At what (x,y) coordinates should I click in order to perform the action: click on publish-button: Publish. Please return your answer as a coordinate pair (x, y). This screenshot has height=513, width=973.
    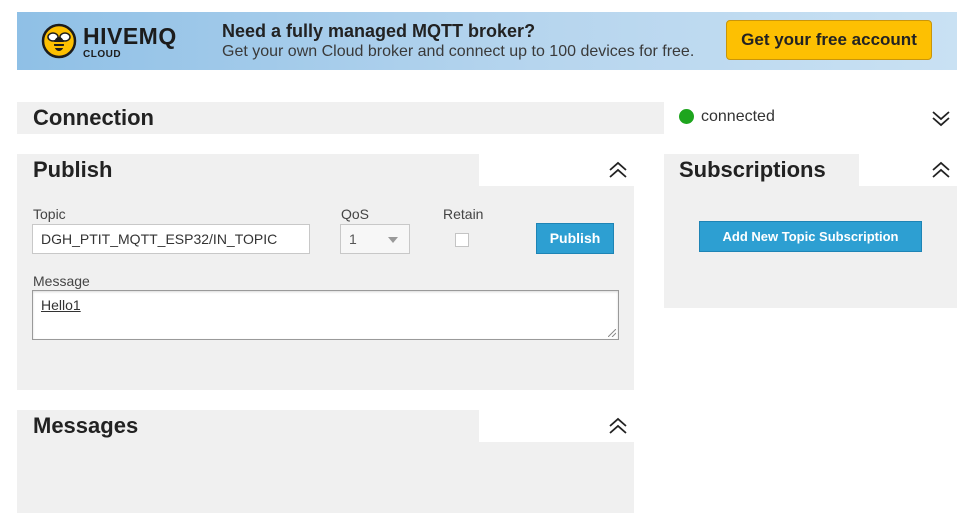
    Looking at the image, I should click on (575, 238).